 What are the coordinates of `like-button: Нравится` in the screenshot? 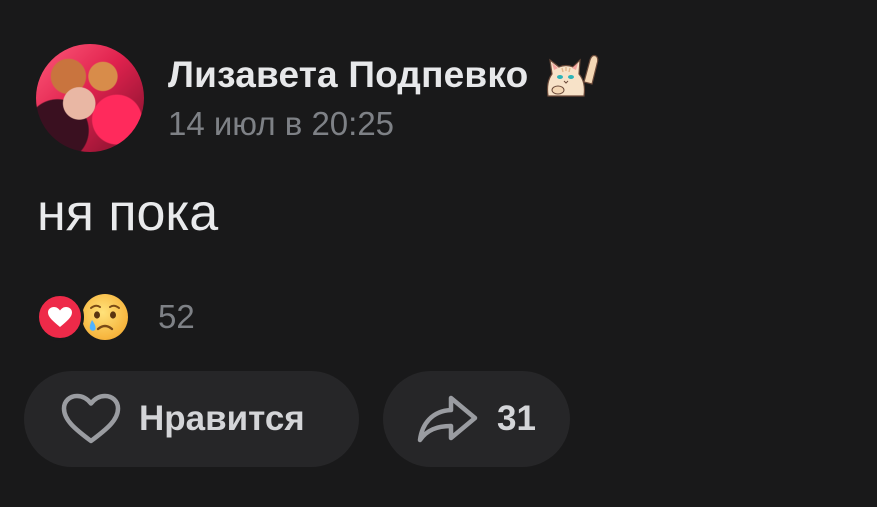 It's located at (191, 419).